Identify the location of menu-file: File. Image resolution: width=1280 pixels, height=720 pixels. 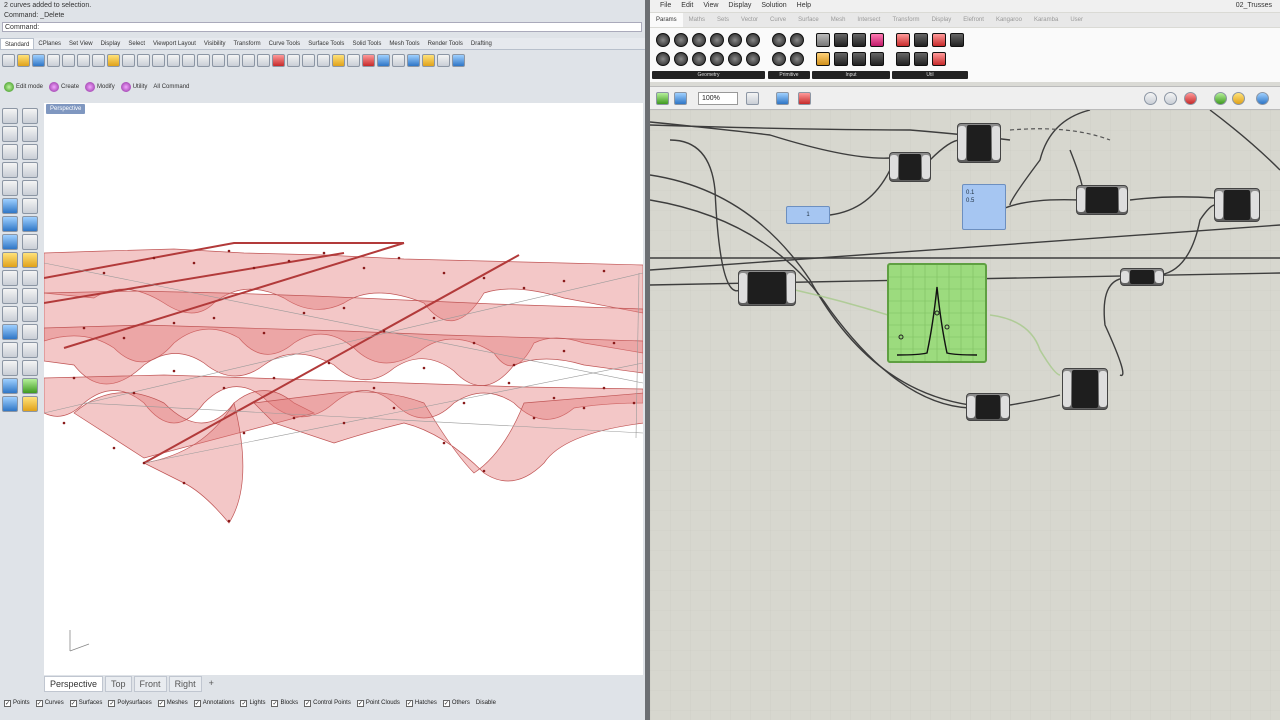
(665, 6).